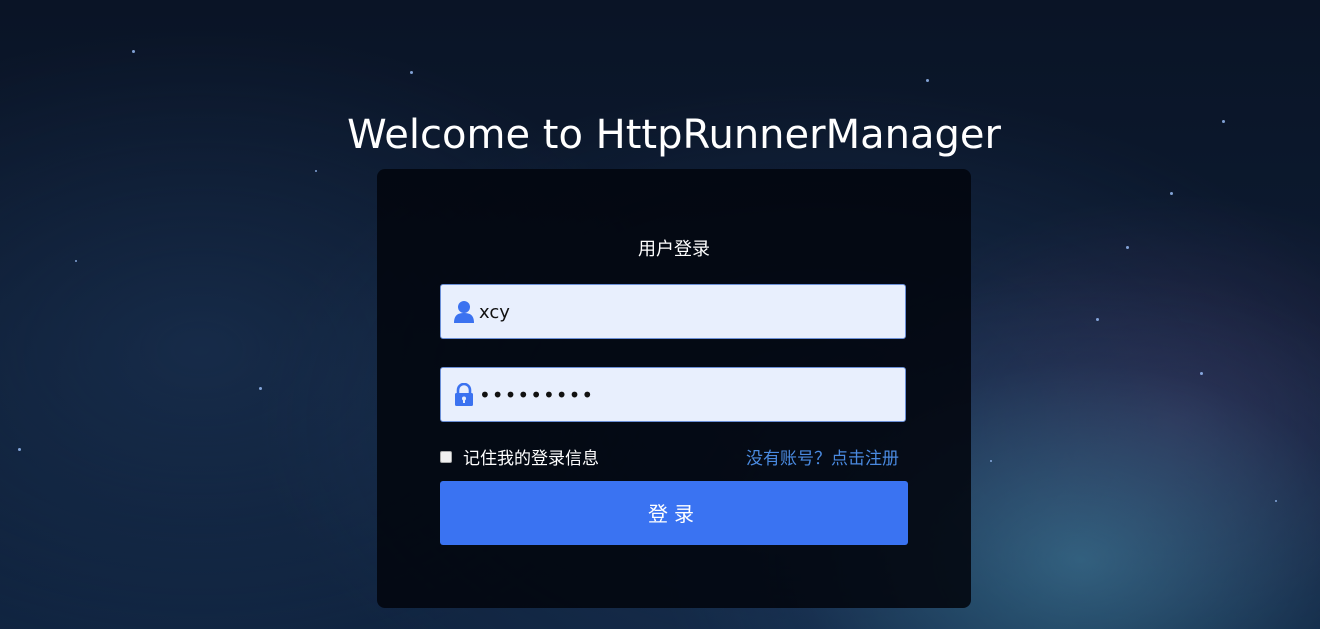 The width and height of the screenshot is (1320, 629). Describe the element at coordinates (537, 395) in the screenshot. I see `password-value: •••••••••` at that location.